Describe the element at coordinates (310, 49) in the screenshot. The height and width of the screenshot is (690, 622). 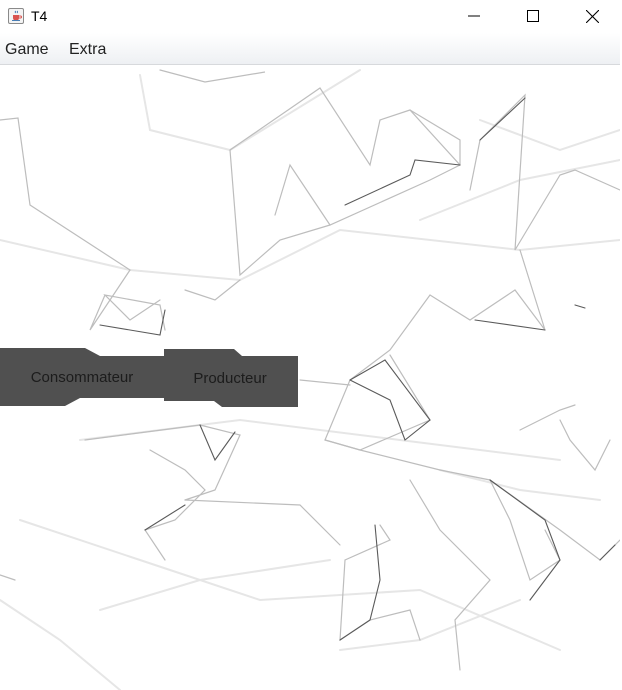
I see `menu-bar: Game Extra` at that location.